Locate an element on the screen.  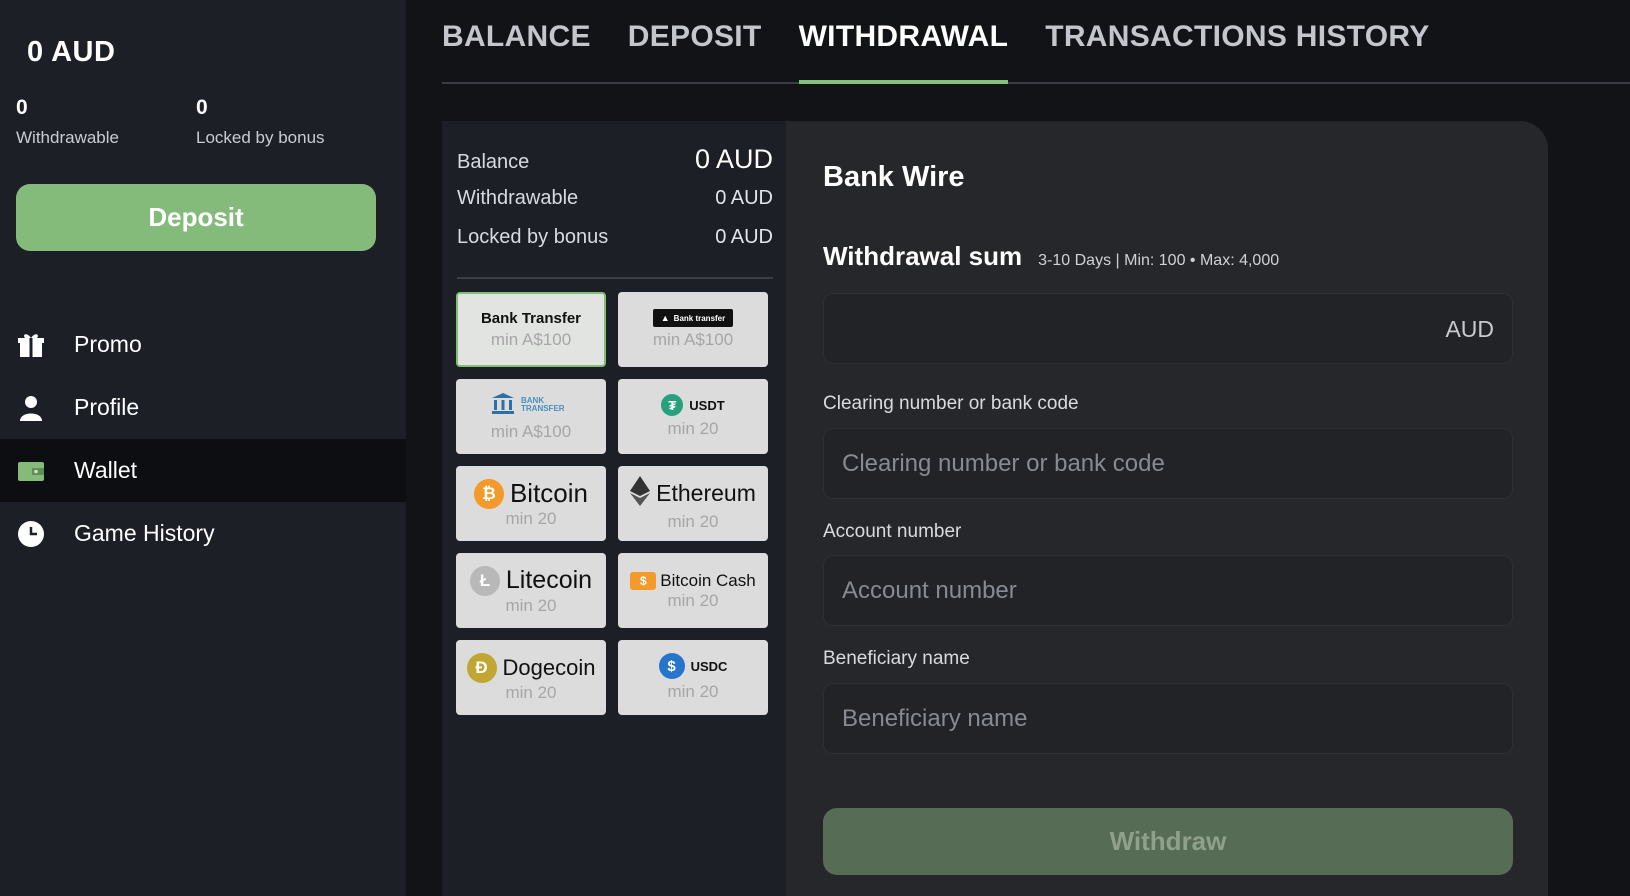
method-dogecoin: Ð Dogecoin min 20 is located at coordinates (531, 677).